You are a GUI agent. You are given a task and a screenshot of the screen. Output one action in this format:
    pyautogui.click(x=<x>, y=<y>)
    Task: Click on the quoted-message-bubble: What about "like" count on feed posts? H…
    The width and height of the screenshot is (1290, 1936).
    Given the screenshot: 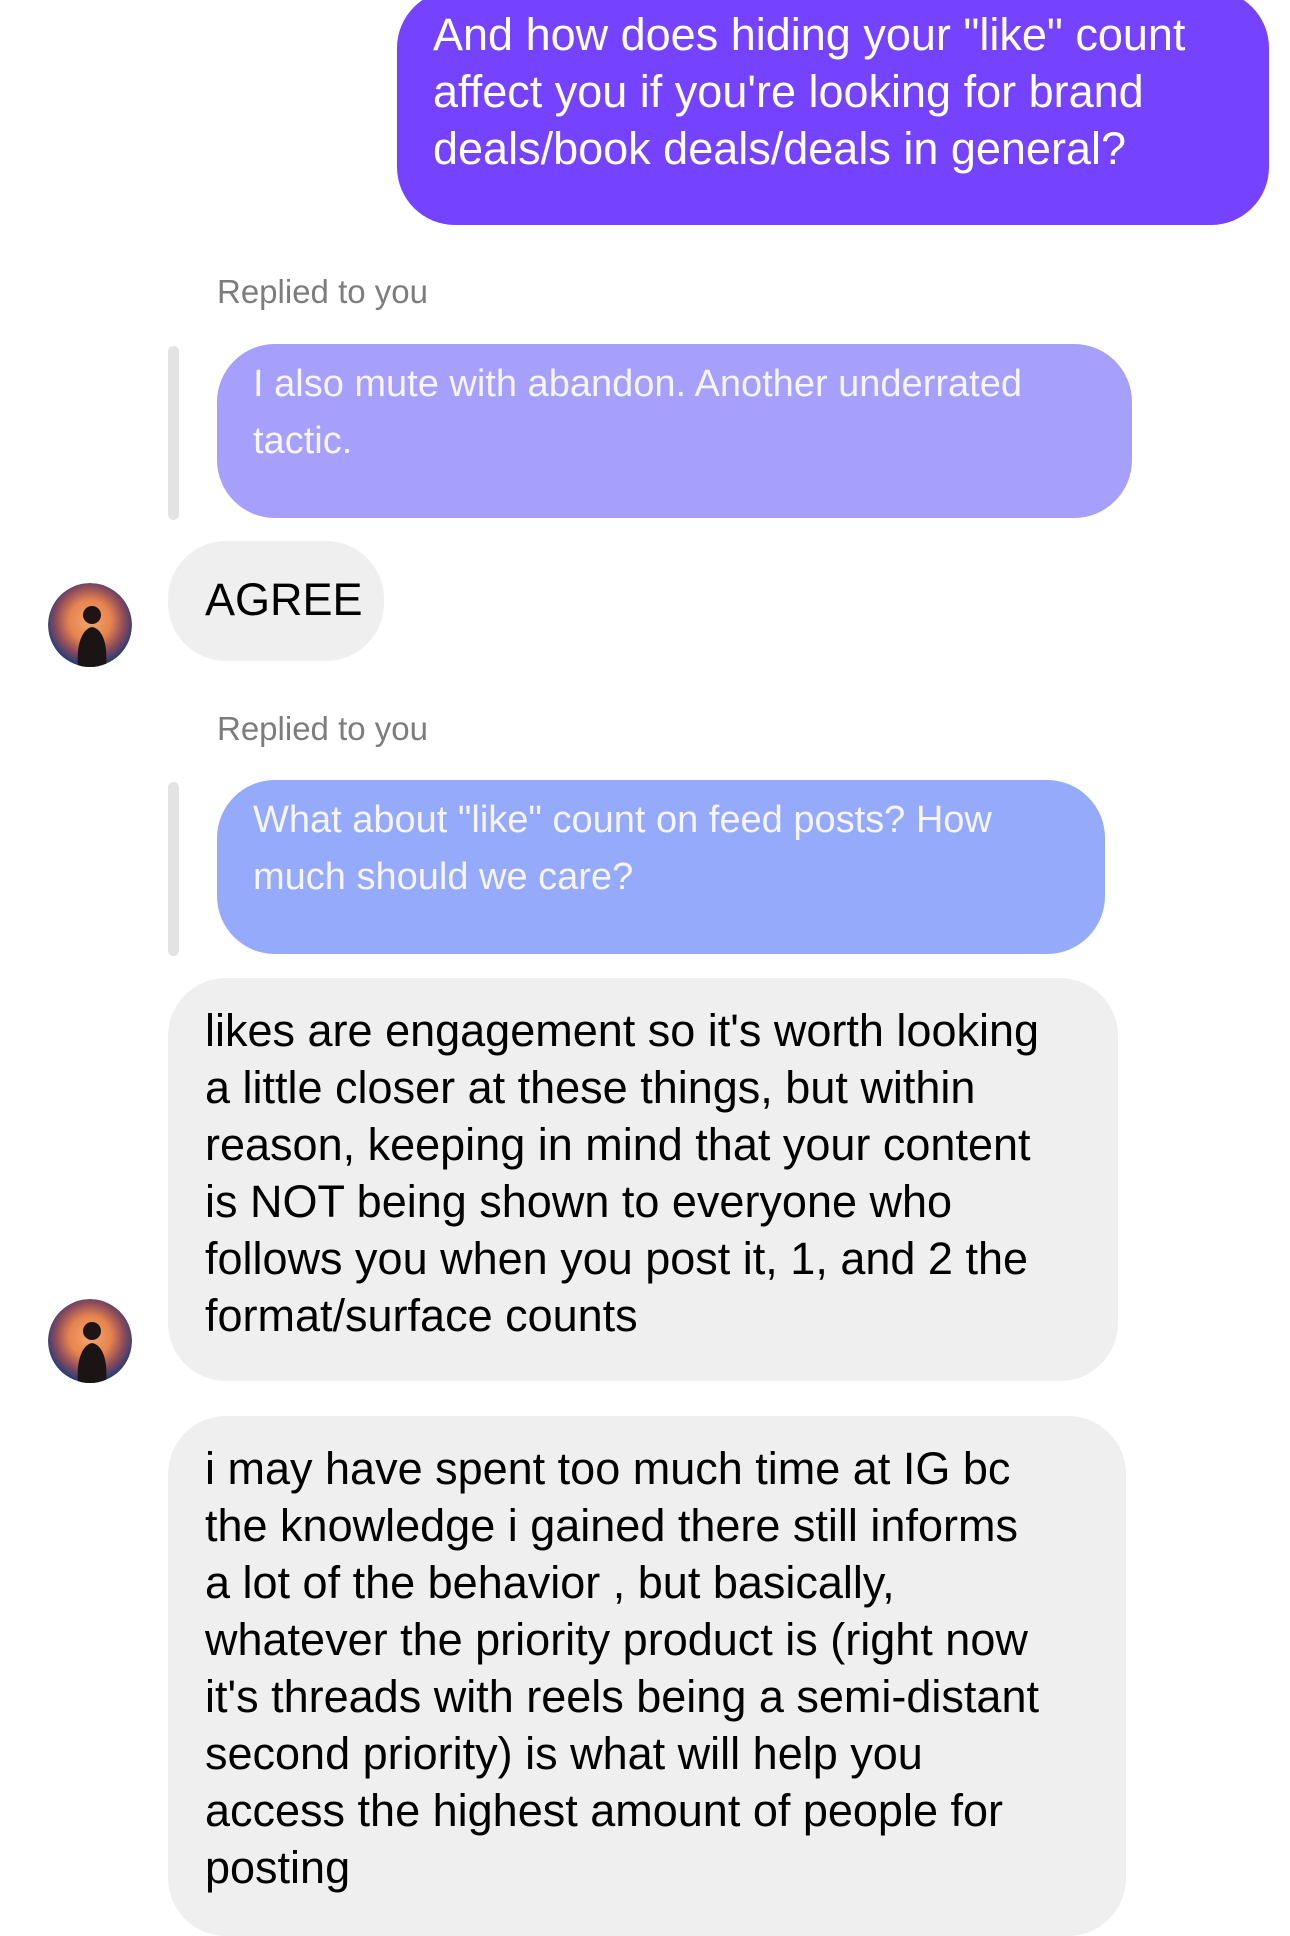 What is the action you would take?
    pyautogui.click(x=661, y=867)
    